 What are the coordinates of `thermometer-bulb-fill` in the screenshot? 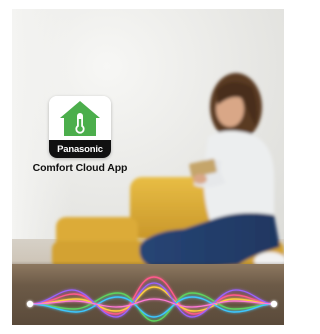 It's located at (80, 129).